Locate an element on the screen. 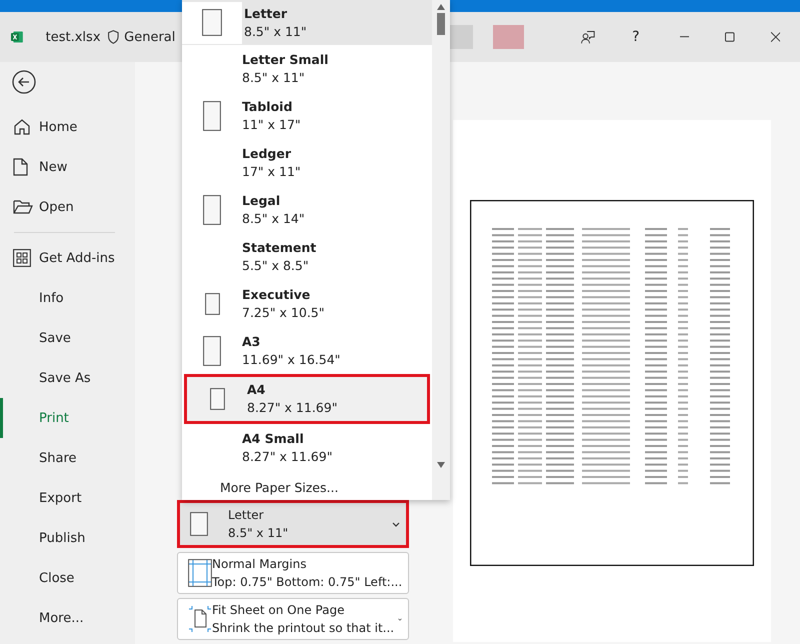 Image resolution: width=800 pixels, height=644 pixels. sidebar-item: Close is located at coordinates (67, 578).